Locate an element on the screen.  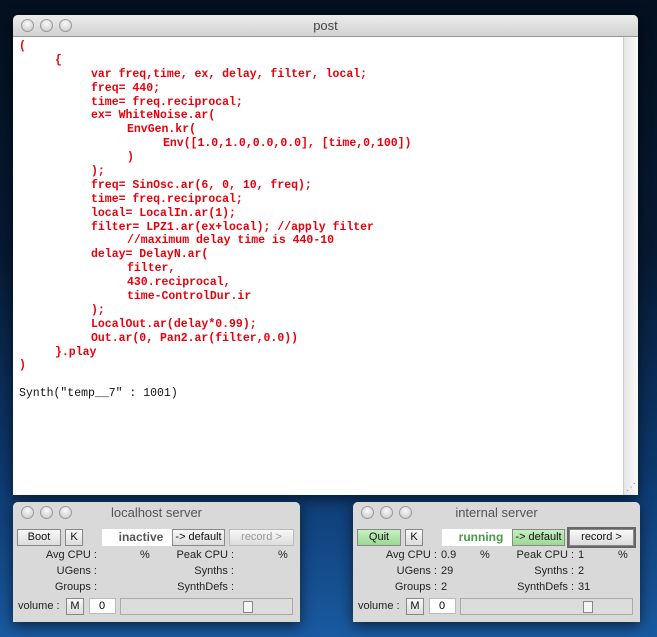
code-line: ( is located at coordinates (22, 46).